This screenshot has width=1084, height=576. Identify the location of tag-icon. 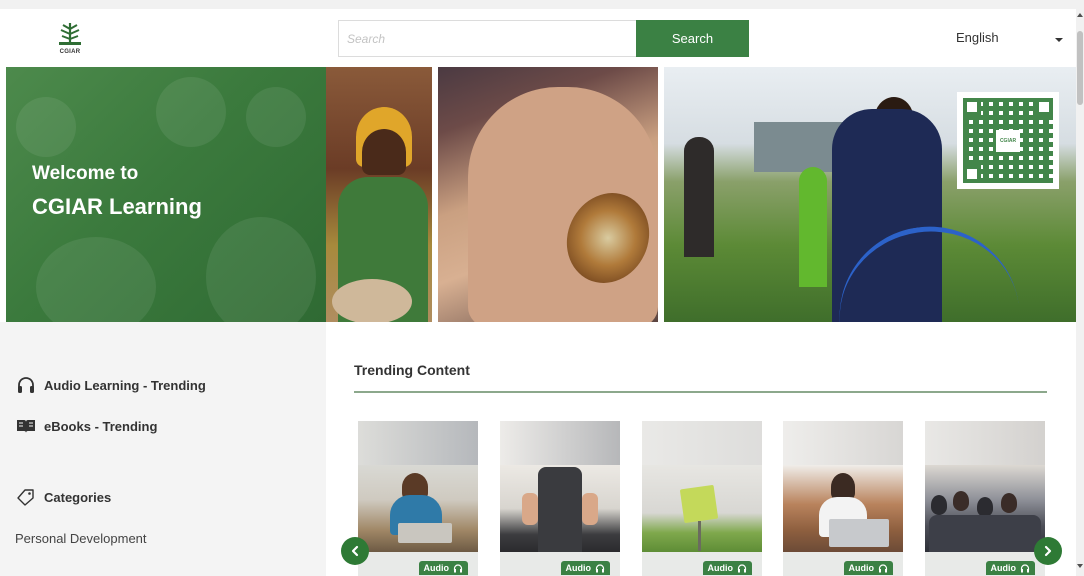
(25, 497).